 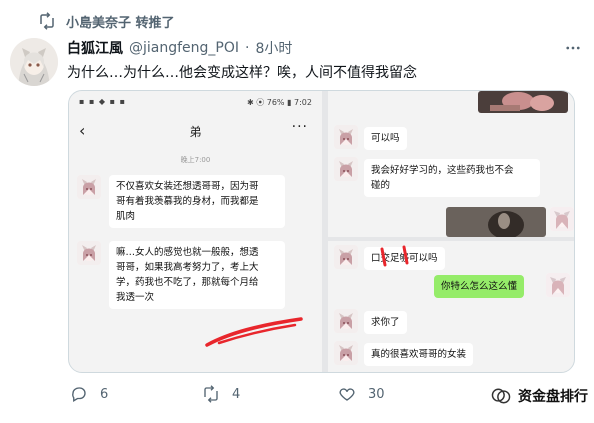 I want to click on chat-bubble: 口交足够可以吗, so click(x=404, y=258).